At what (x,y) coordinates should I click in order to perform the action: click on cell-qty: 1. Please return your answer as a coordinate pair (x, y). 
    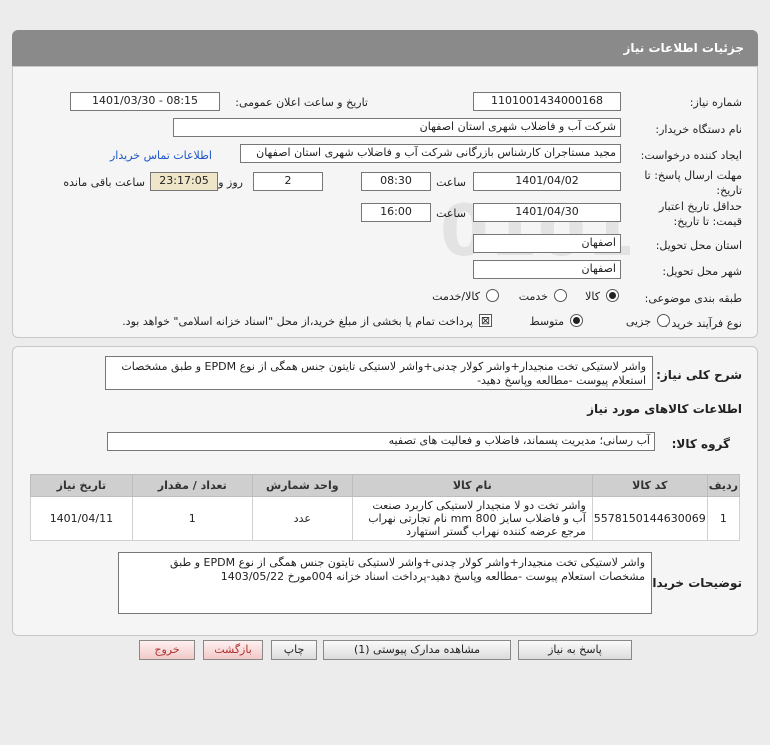
    Looking at the image, I should click on (192, 518).